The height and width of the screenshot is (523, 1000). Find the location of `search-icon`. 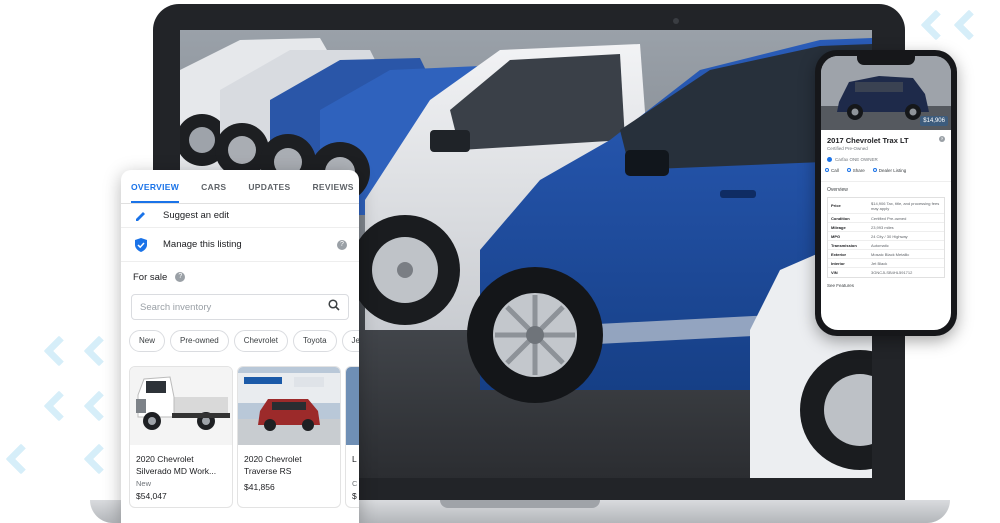

search-icon is located at coordinates (334, 307).